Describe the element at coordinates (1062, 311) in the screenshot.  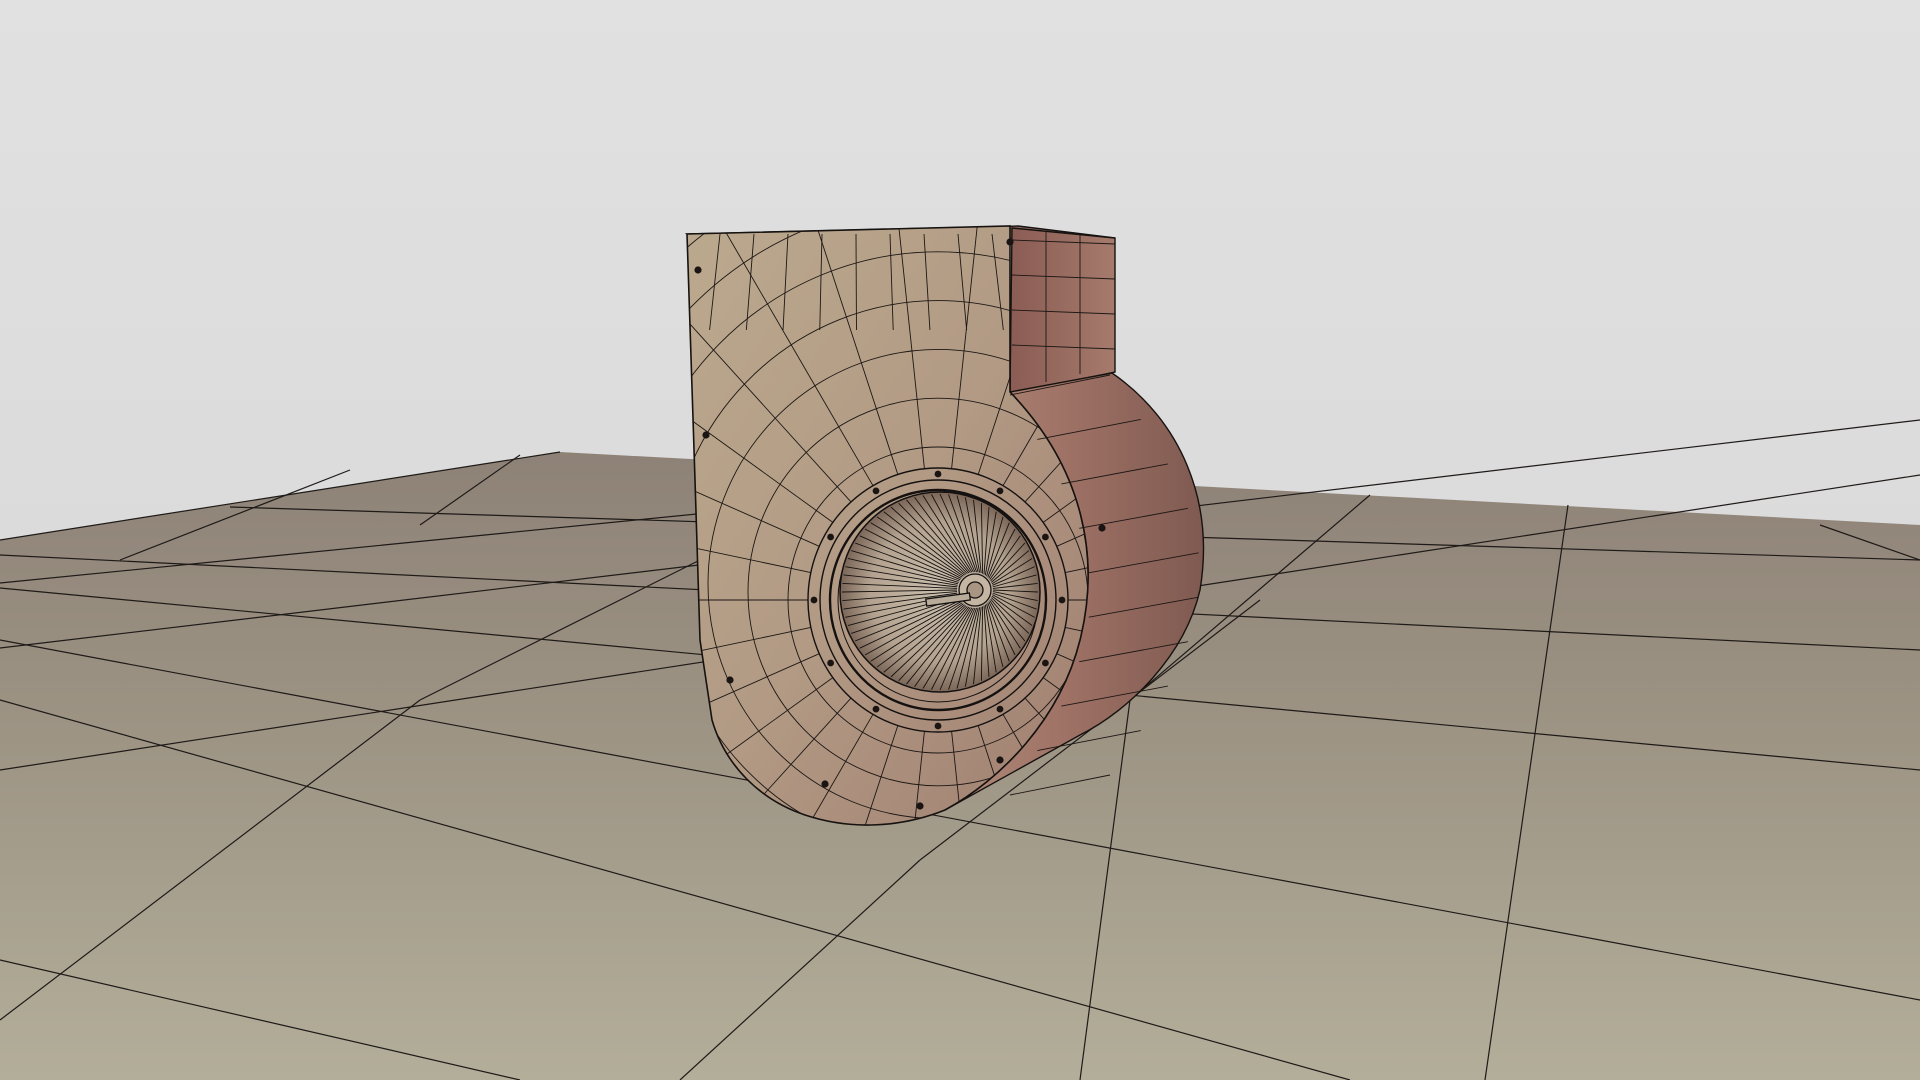
I see `outlet-side-face` at that location.